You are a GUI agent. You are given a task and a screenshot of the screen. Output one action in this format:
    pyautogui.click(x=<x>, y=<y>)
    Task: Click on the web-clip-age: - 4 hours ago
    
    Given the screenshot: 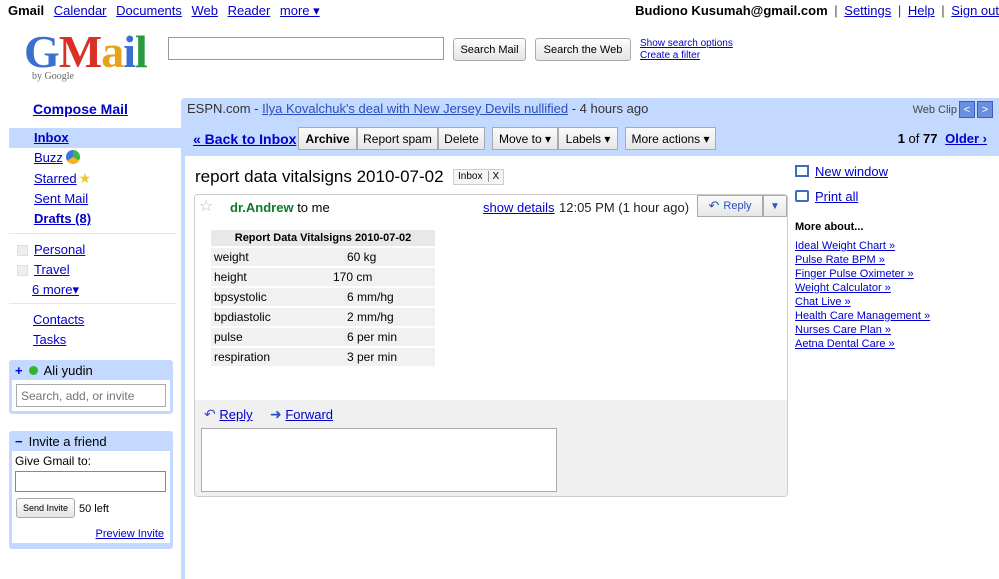 What is the action you would take?
    pyautogui.click(x=608, y=108)
    